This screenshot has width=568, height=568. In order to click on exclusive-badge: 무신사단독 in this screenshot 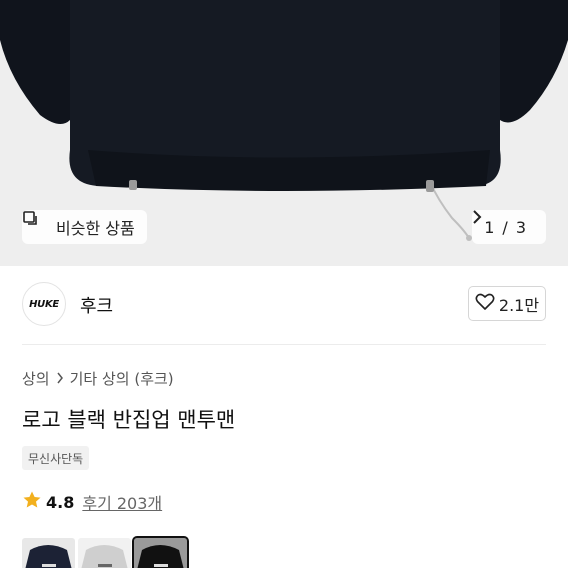, I will do `click(56, 458)`.